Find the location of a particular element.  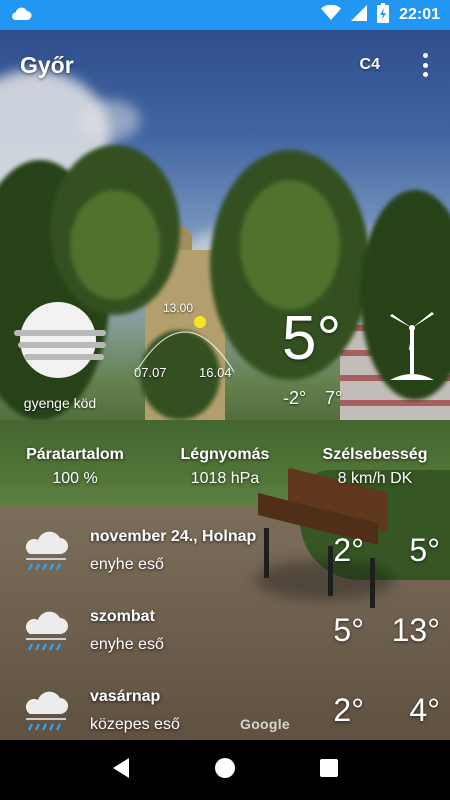

current-temperature: 5° is located at coordinates (312, 338).